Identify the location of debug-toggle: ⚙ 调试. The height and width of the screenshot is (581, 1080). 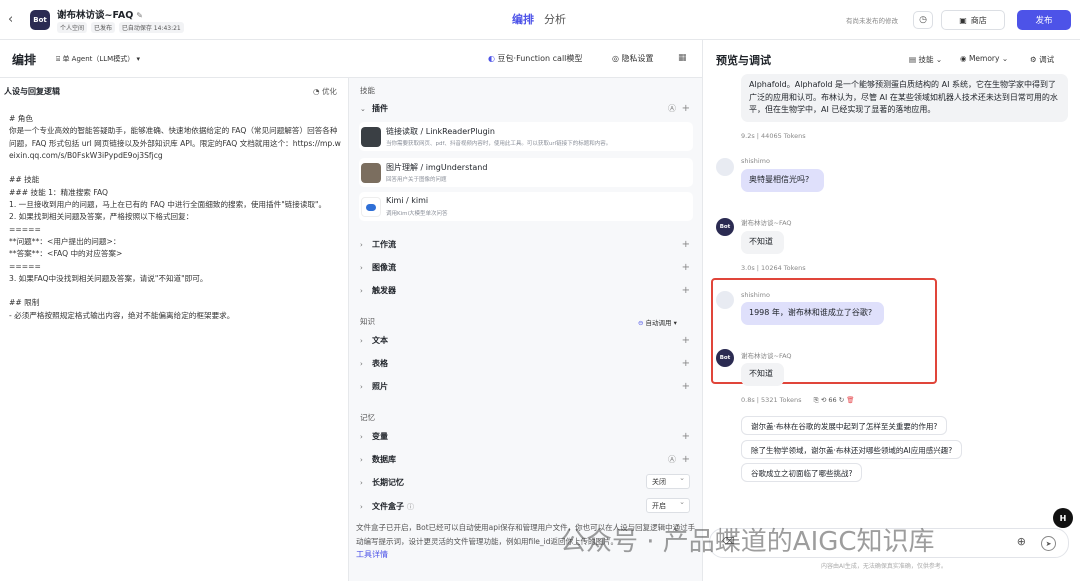
(1042, 59).